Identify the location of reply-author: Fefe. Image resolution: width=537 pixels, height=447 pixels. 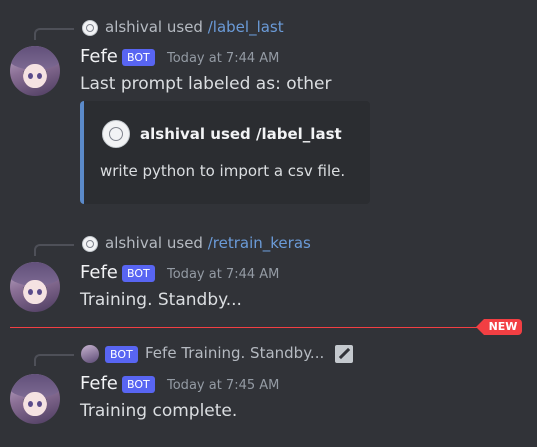
(161, 353).